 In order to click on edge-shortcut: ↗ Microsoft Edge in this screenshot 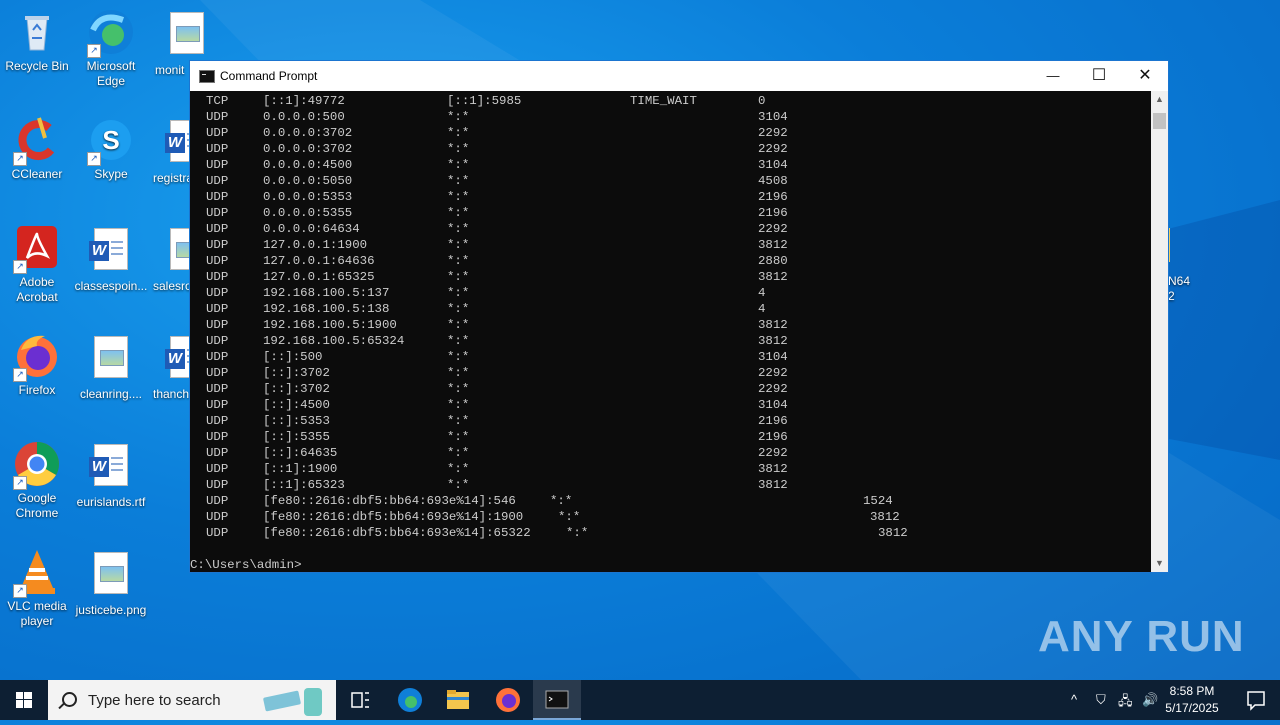, I will do `click(111, 48)`.